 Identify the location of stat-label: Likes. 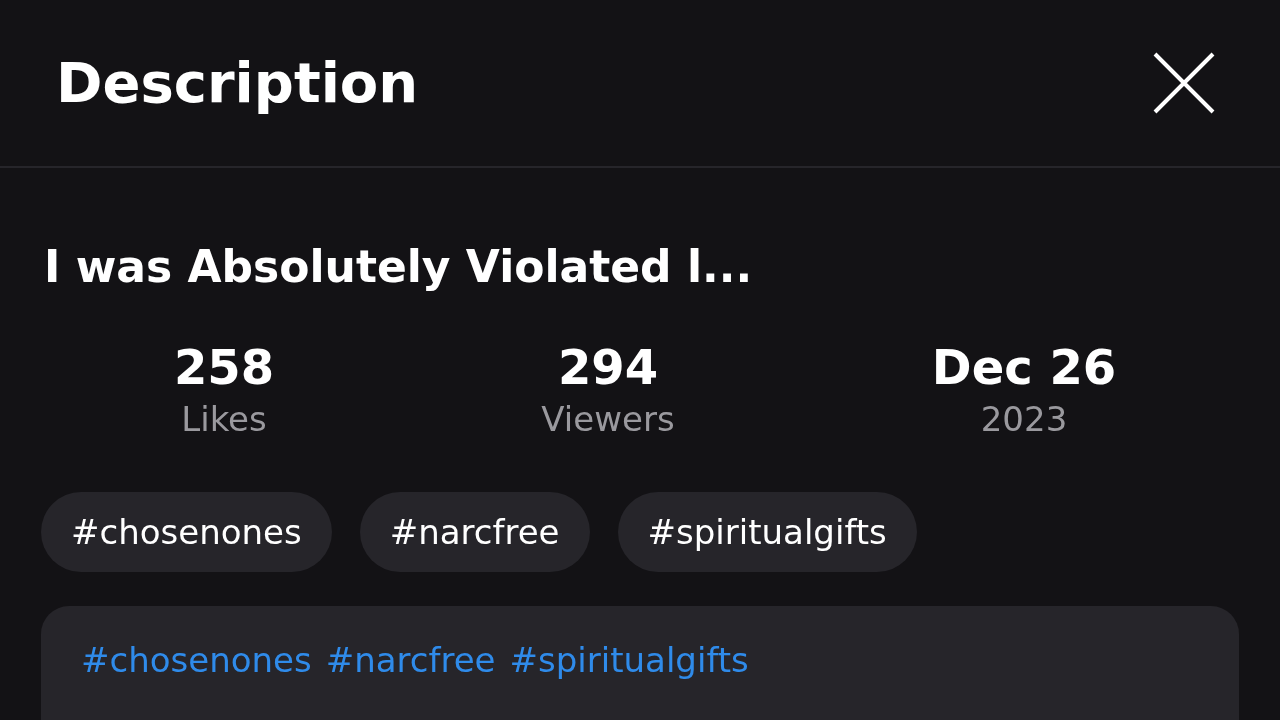
(224, 419).